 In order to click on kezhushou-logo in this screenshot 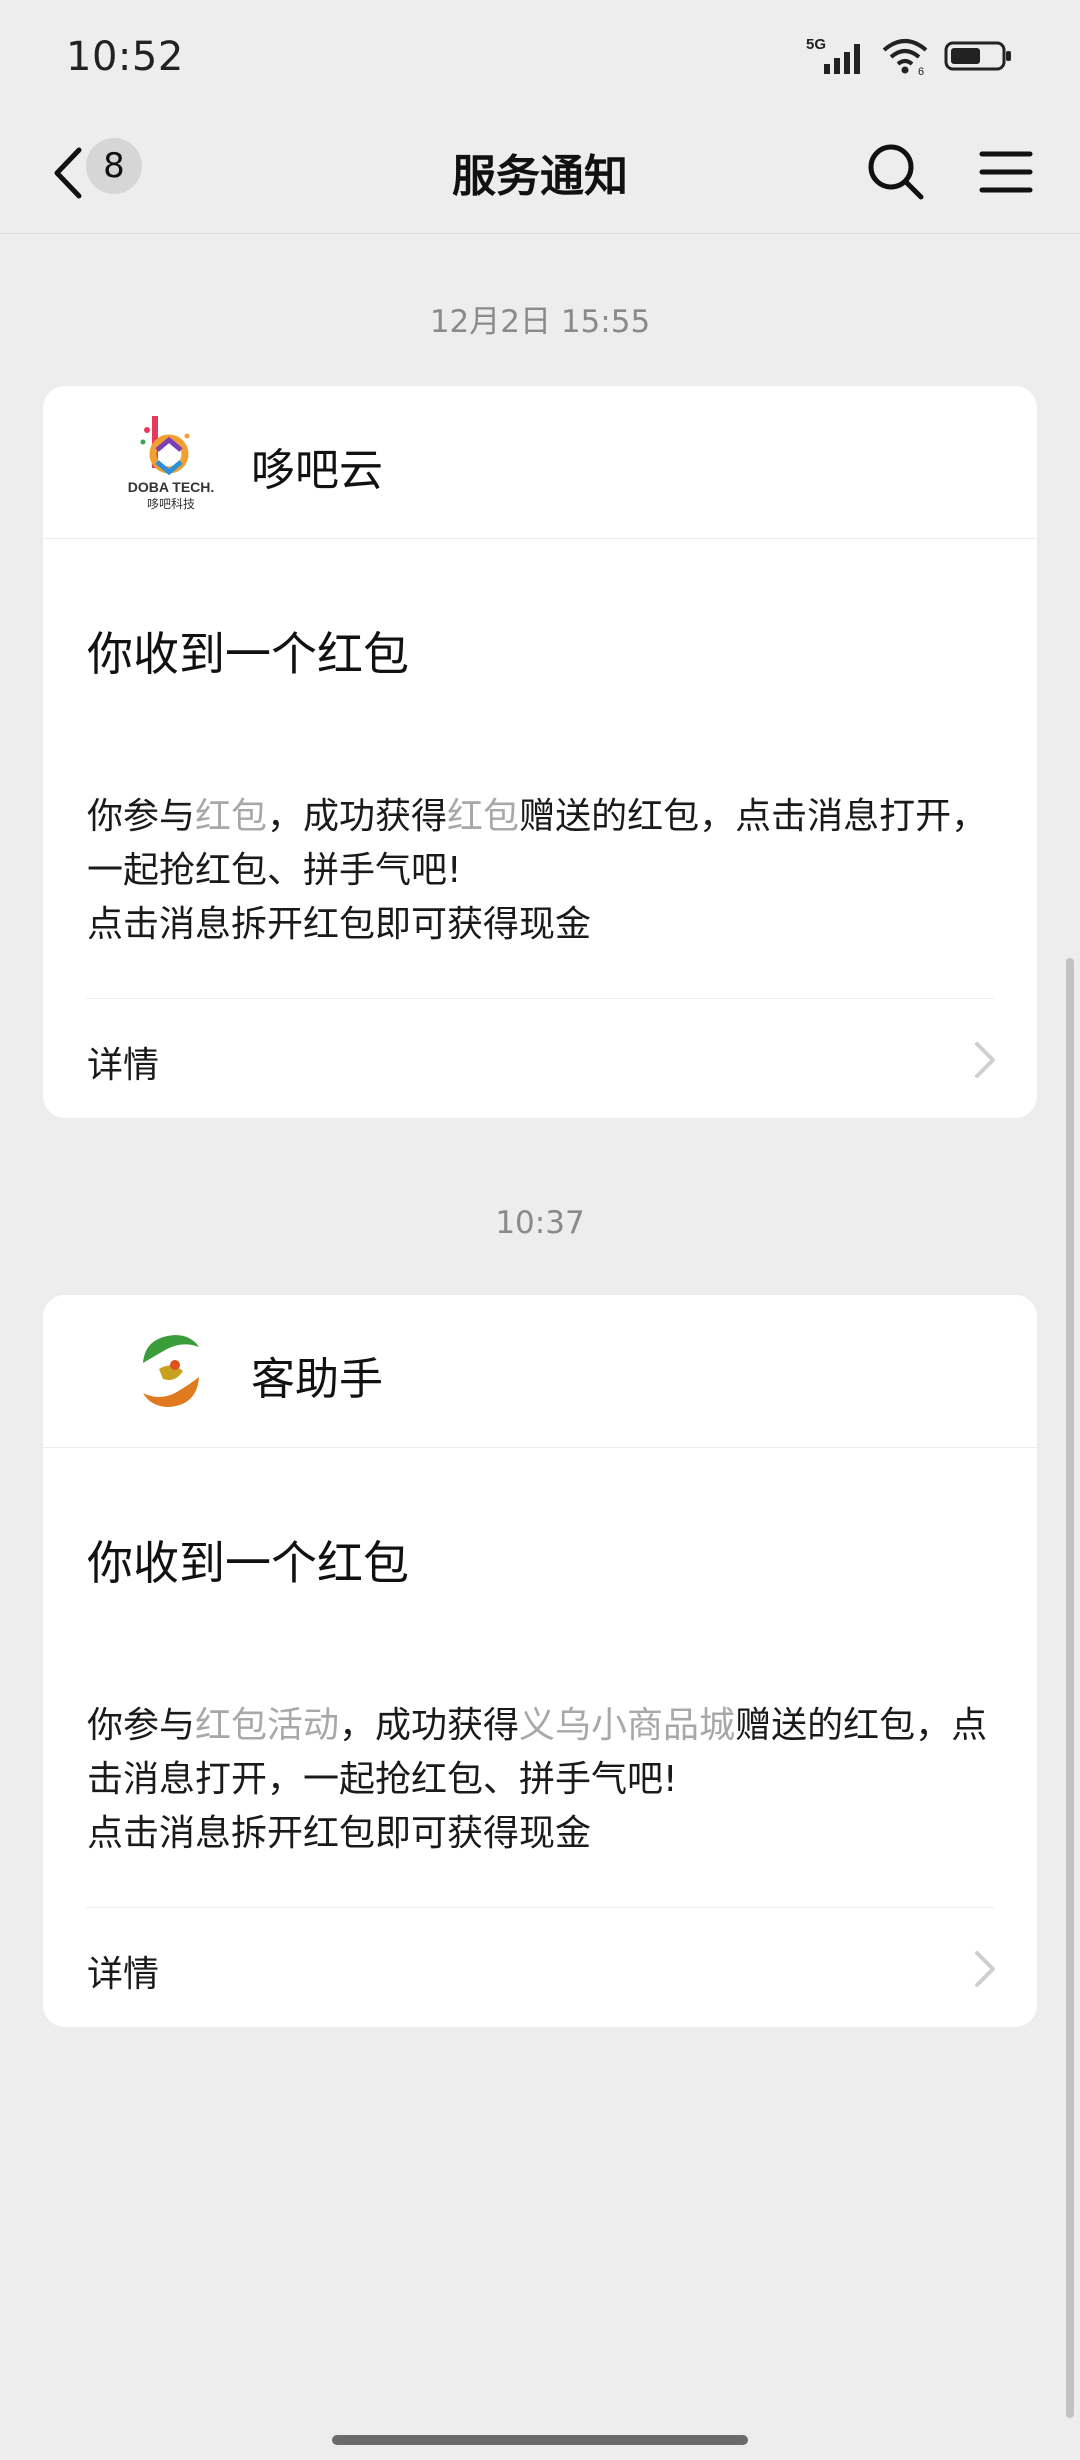, I will do `click(171, 1371)`.